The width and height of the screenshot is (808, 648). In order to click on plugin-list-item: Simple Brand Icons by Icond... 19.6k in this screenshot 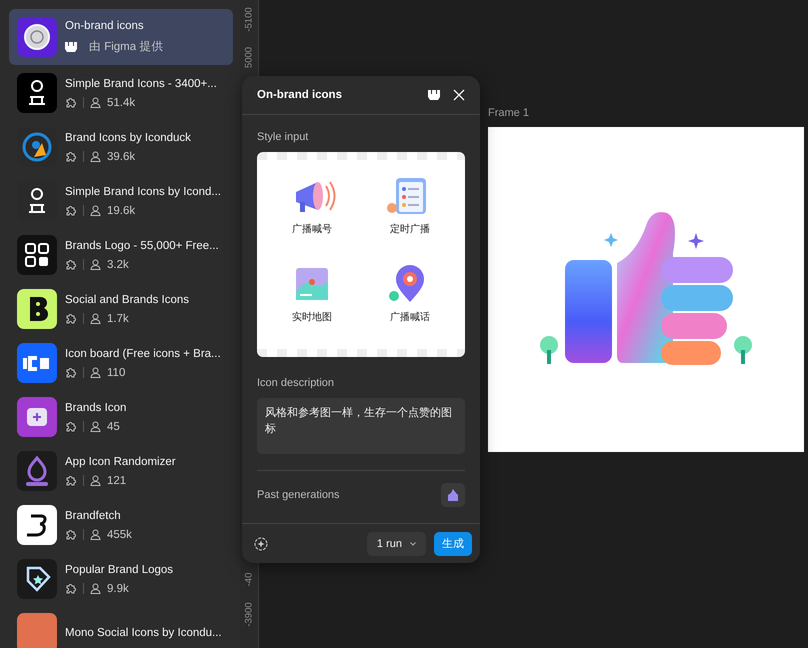, I will do `click(121, 201)`.